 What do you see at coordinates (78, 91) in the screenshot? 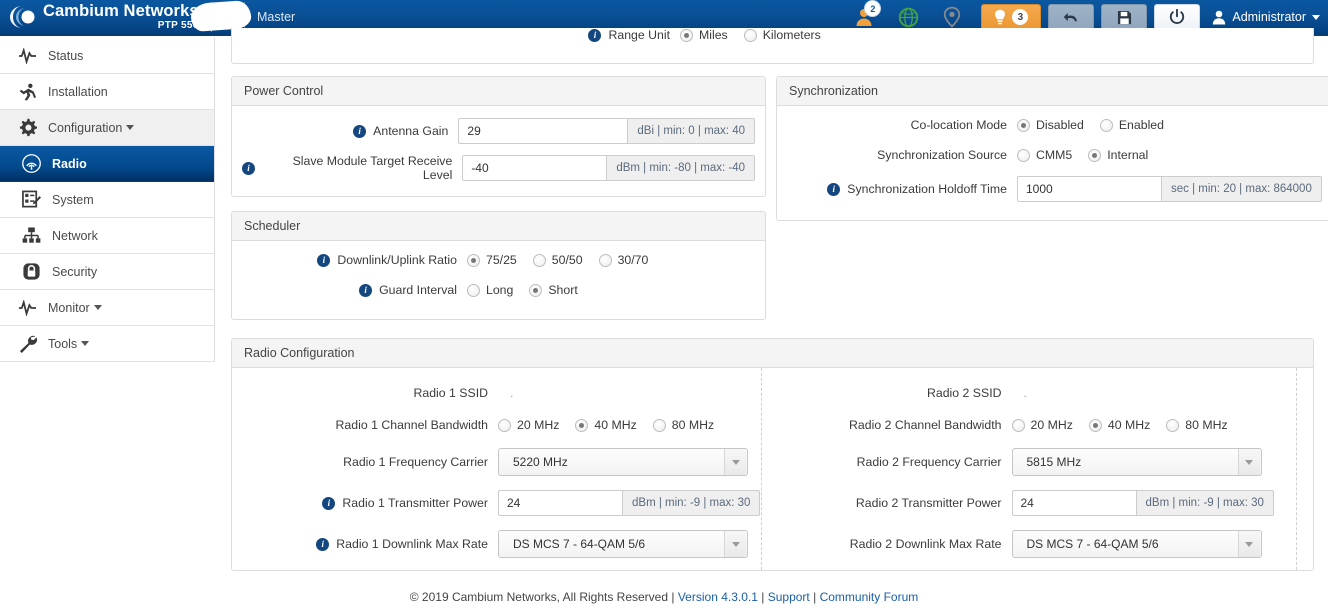
I see `sidebar-item-label: Installation` at bounding box center [78, 91].